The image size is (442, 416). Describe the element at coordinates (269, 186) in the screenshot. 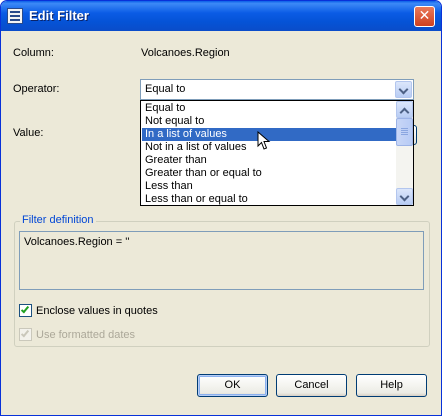

I see `operator-option-less-than: Less than` at that location.